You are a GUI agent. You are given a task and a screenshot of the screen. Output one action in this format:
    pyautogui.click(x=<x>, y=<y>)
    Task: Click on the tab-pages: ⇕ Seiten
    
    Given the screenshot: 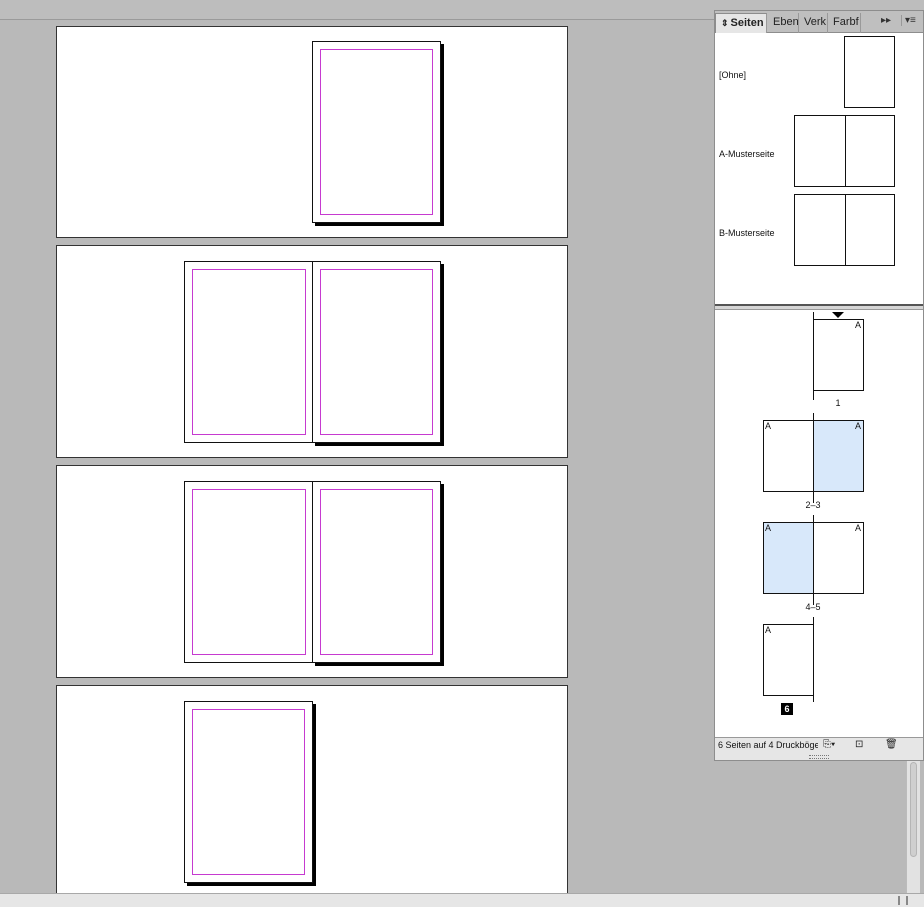 What is the action you would take?
    pyautogui.click(x=741, y=23)
    